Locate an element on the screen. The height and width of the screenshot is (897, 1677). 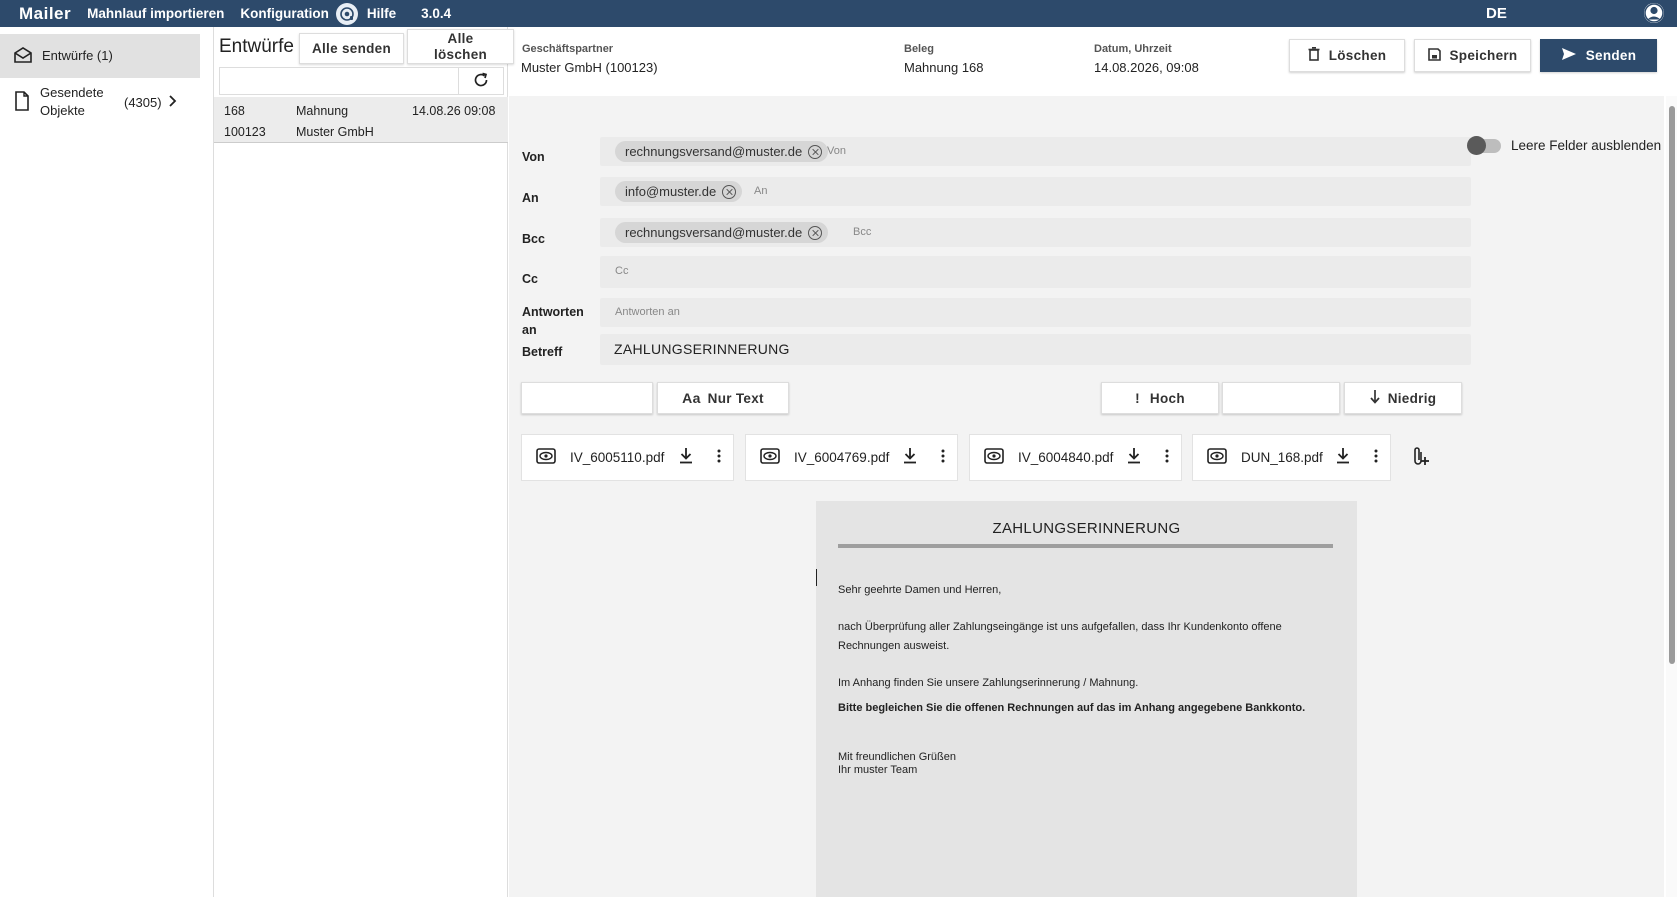
user-account-icon is located at coordinates (1654, 13).